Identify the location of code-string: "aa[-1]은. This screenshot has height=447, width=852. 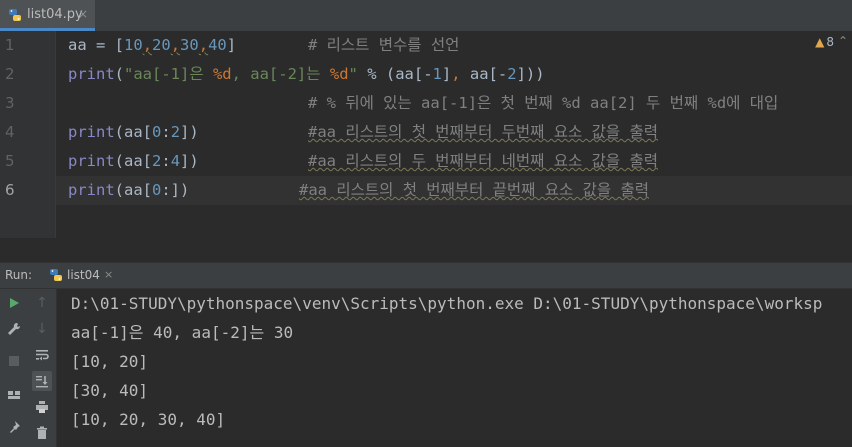
(168, 74).